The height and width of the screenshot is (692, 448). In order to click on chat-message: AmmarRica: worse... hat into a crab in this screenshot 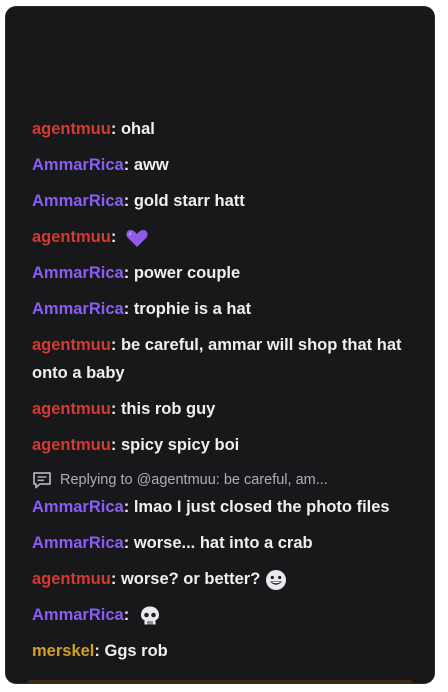, I will do `click(225, 543)`.